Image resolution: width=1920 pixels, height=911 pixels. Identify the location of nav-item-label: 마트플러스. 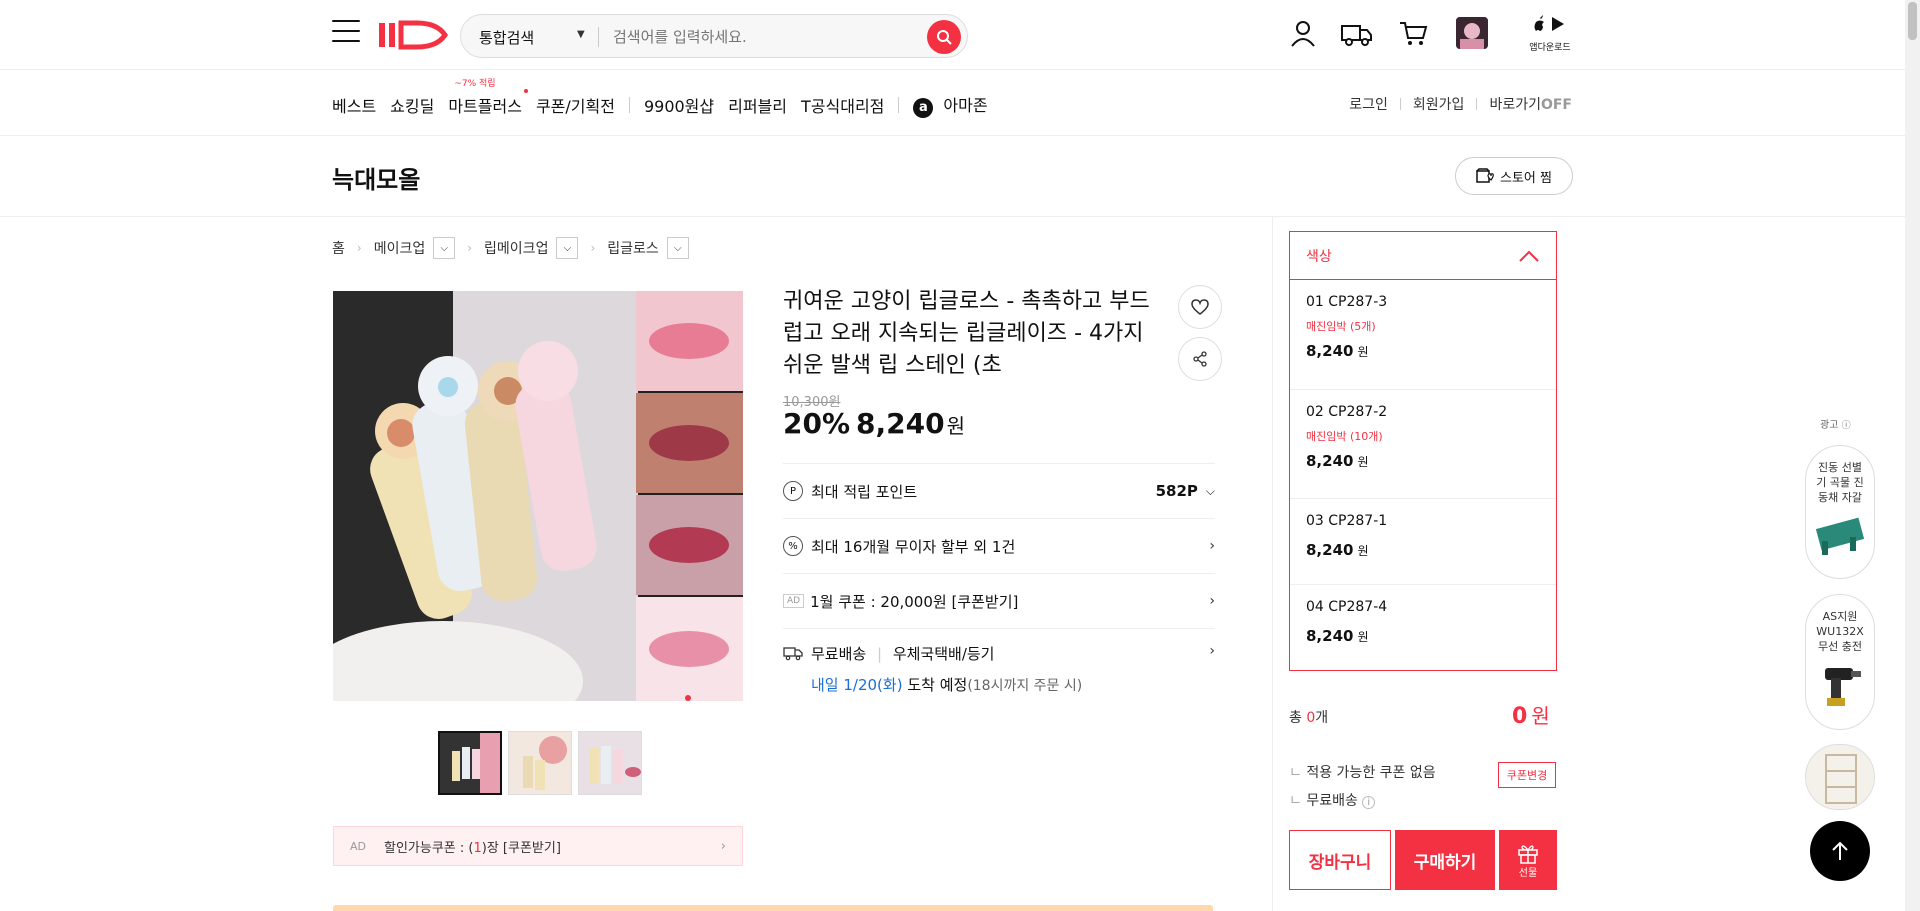
(485, 106).